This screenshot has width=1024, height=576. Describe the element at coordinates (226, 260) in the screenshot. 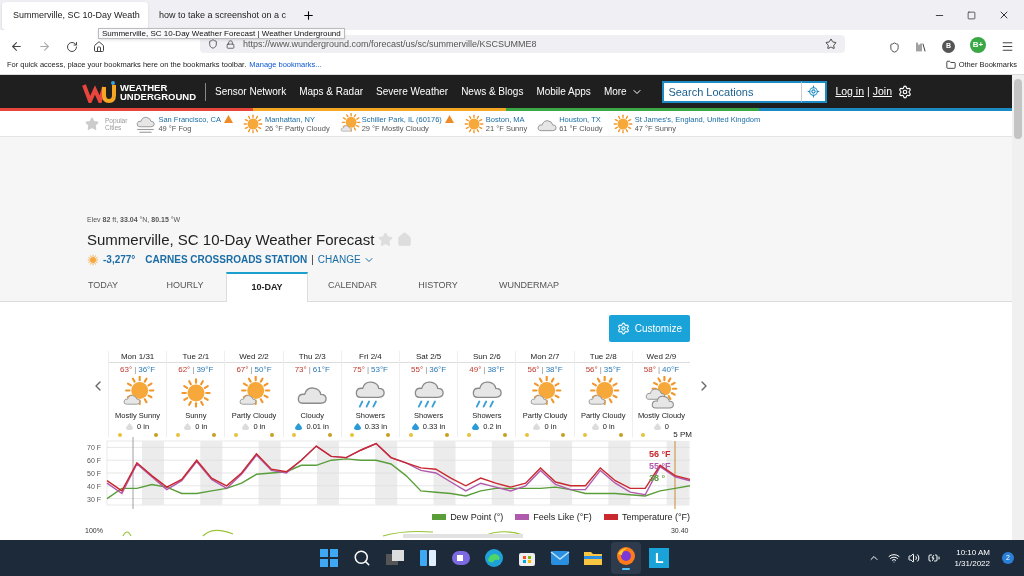

I see `station-name: CARNES CROSSROADS STATION` at that location.